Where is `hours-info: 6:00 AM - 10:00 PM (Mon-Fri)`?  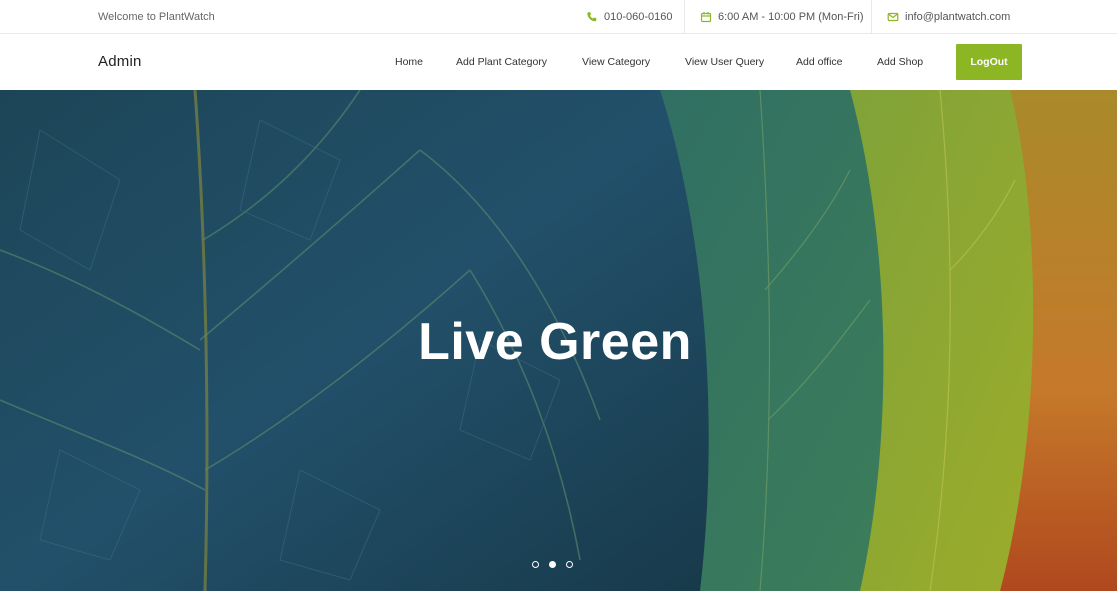
hours-info: 6:00 AM - 10:00 PM (Mon-Fri) is located at coordinates (774, 17).